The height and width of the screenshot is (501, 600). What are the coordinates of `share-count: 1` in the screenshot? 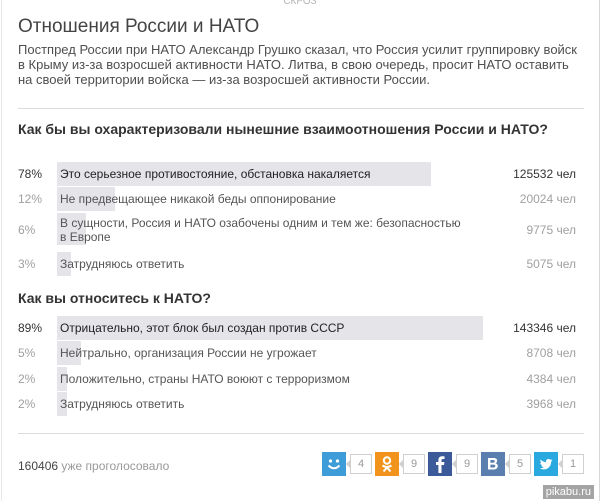 It's located at (571, 464).